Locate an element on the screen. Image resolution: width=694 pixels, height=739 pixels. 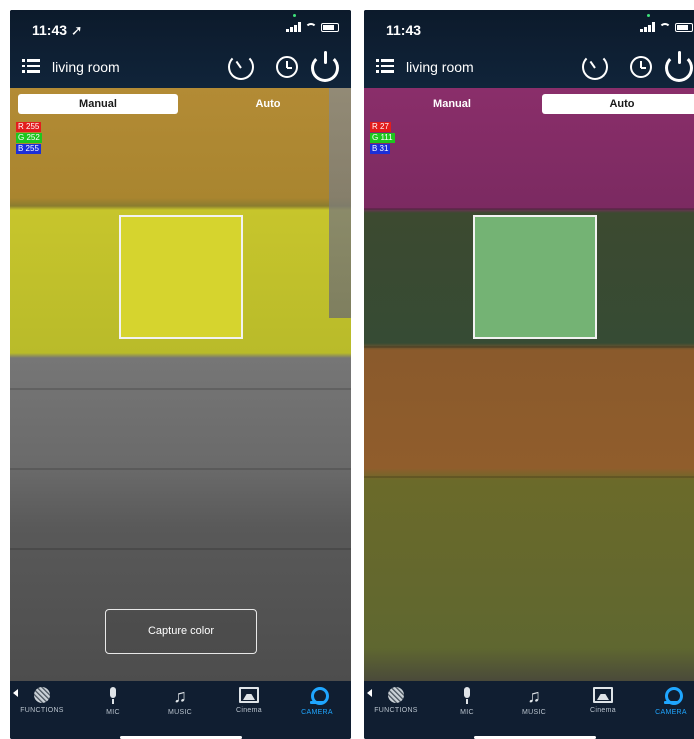
status-time: 11:43 is located at coordinates (404, 30).